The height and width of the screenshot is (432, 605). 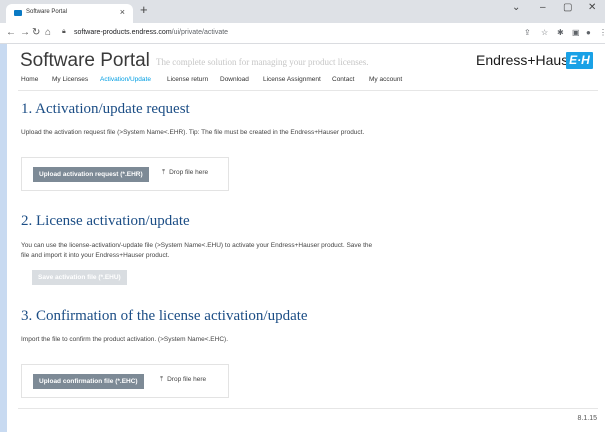 I want to click on share-icon: ⇪, so click(x=527, y=32).